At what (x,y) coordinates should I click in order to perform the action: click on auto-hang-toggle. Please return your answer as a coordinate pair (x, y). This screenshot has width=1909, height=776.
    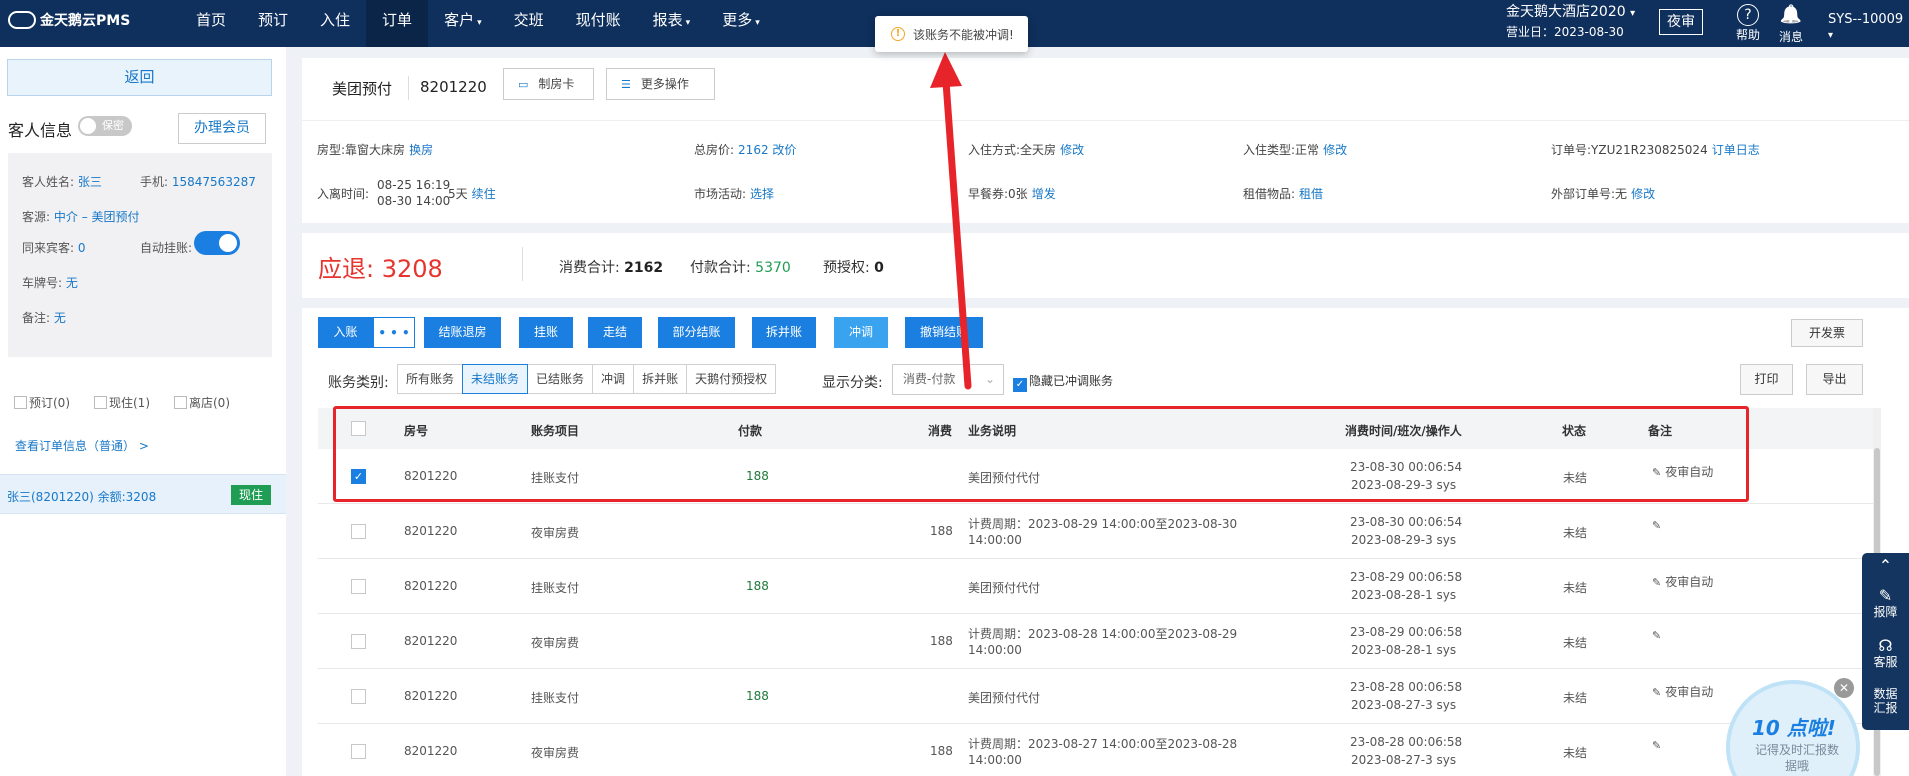
    Looking at the image, I should click on (217, 243).